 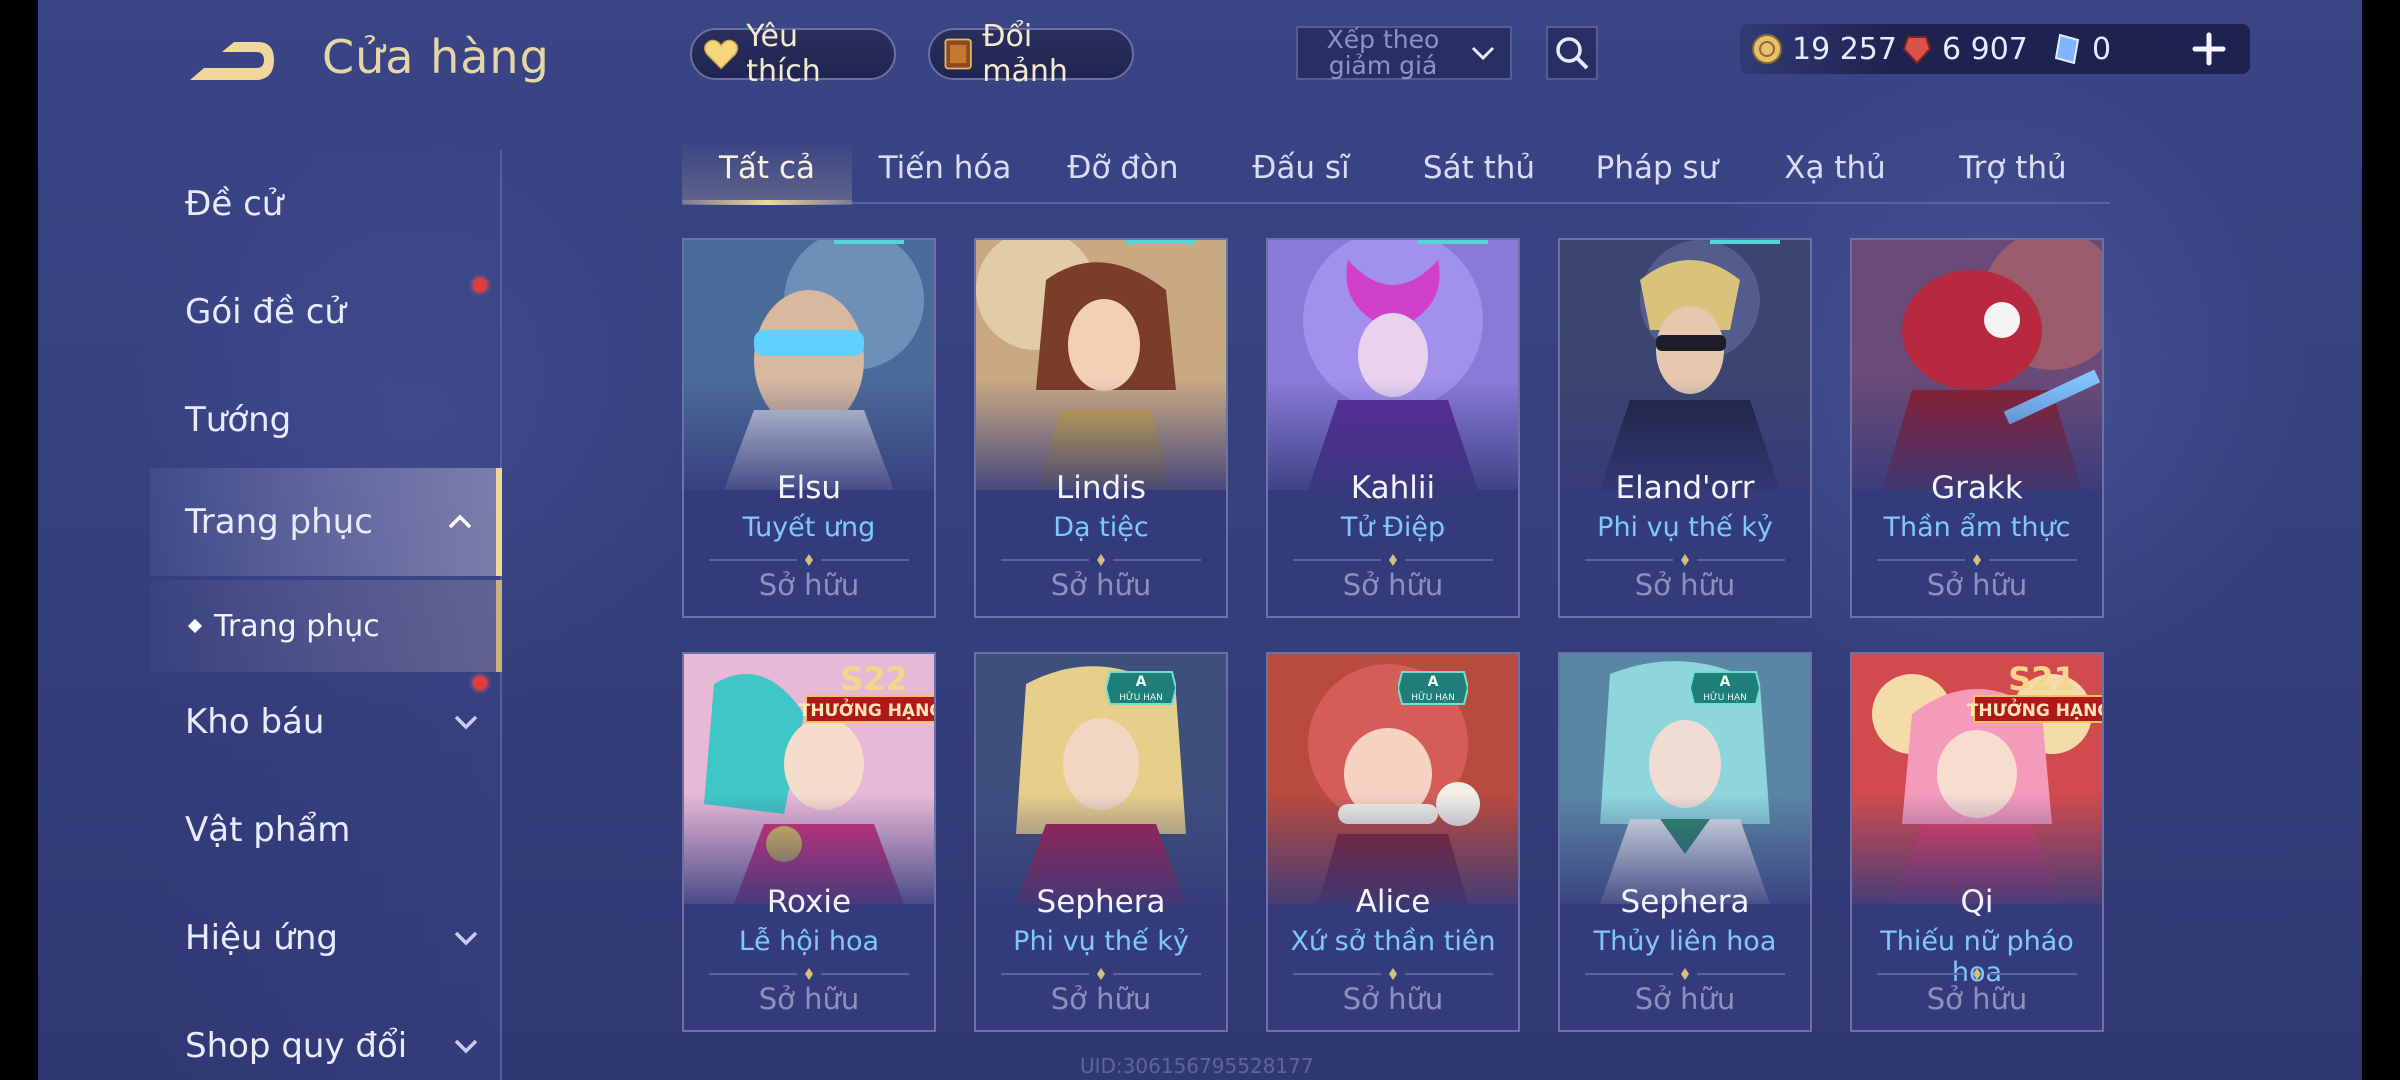 What do you see at coordinates (1657, 171) in the screenshot?
I see `tab-mage: Pháp sư` at bounding box center [1657, 171].